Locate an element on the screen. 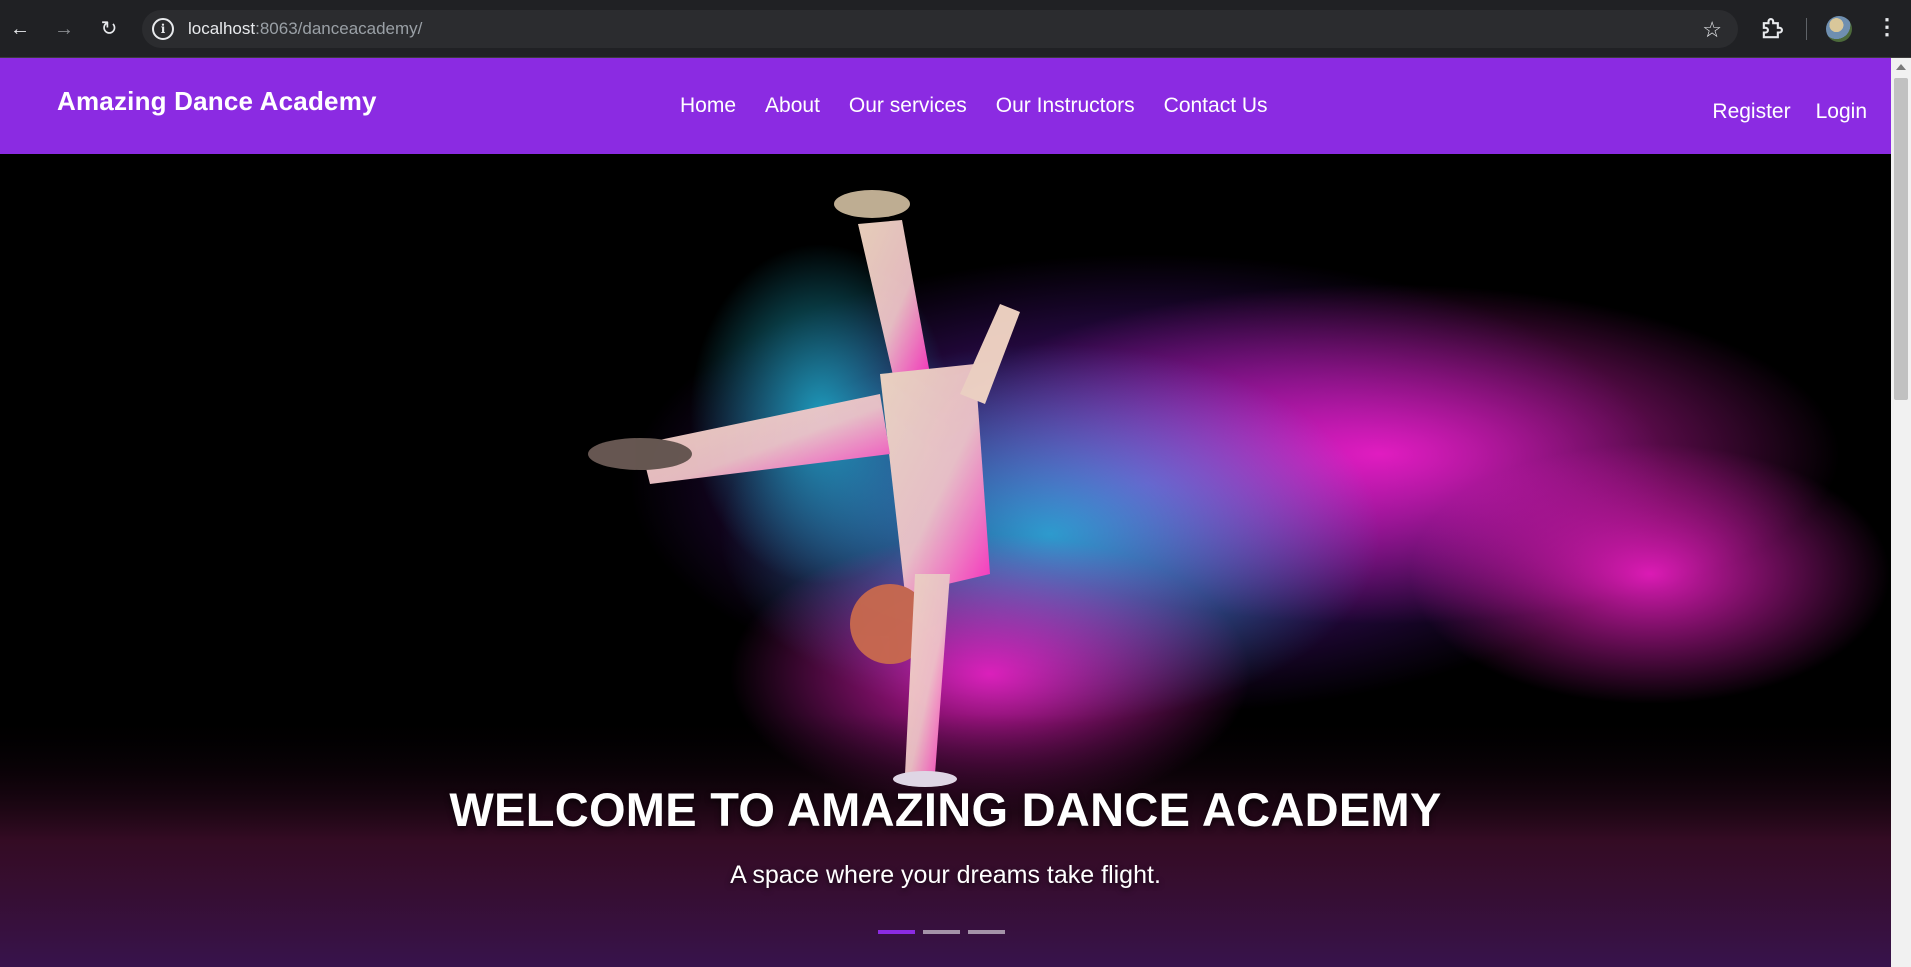  toolbar-divider is located at coordinates (1806, 29).